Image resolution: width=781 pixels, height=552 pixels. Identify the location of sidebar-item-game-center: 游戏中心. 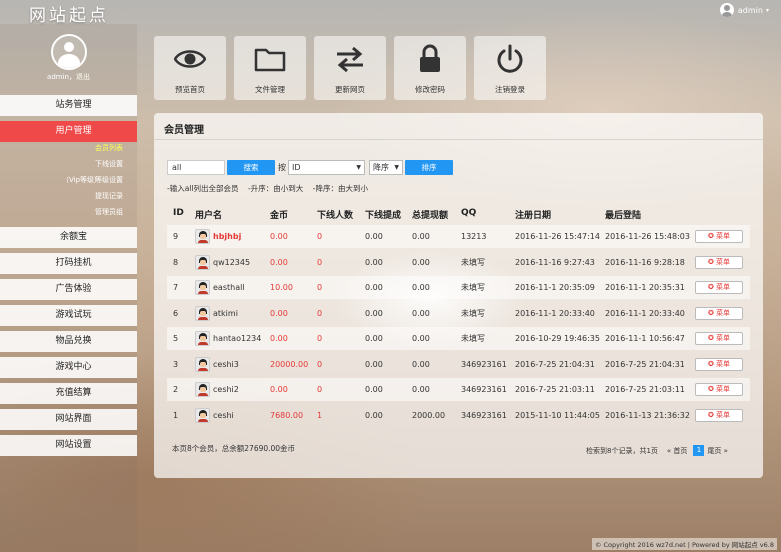
(68, 367).